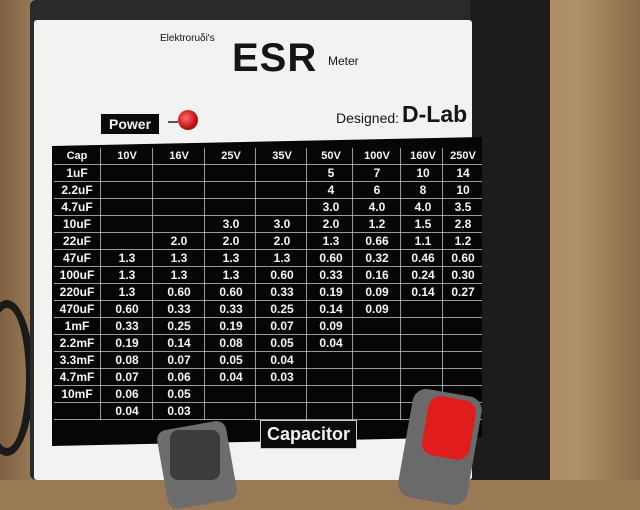 The height and width of the screenshot is (510, 640). Describe the element at coordinates (423, 224) in the screenshot. I see `table-cell: 1.5` at that location.